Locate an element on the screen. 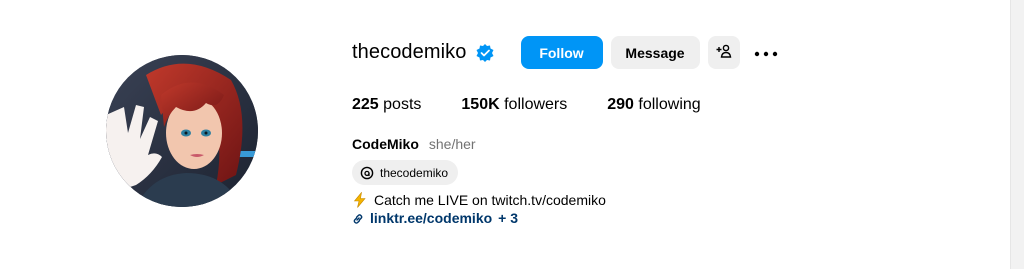  posts-stat: 225 posts is located at coordinates (386, 105).